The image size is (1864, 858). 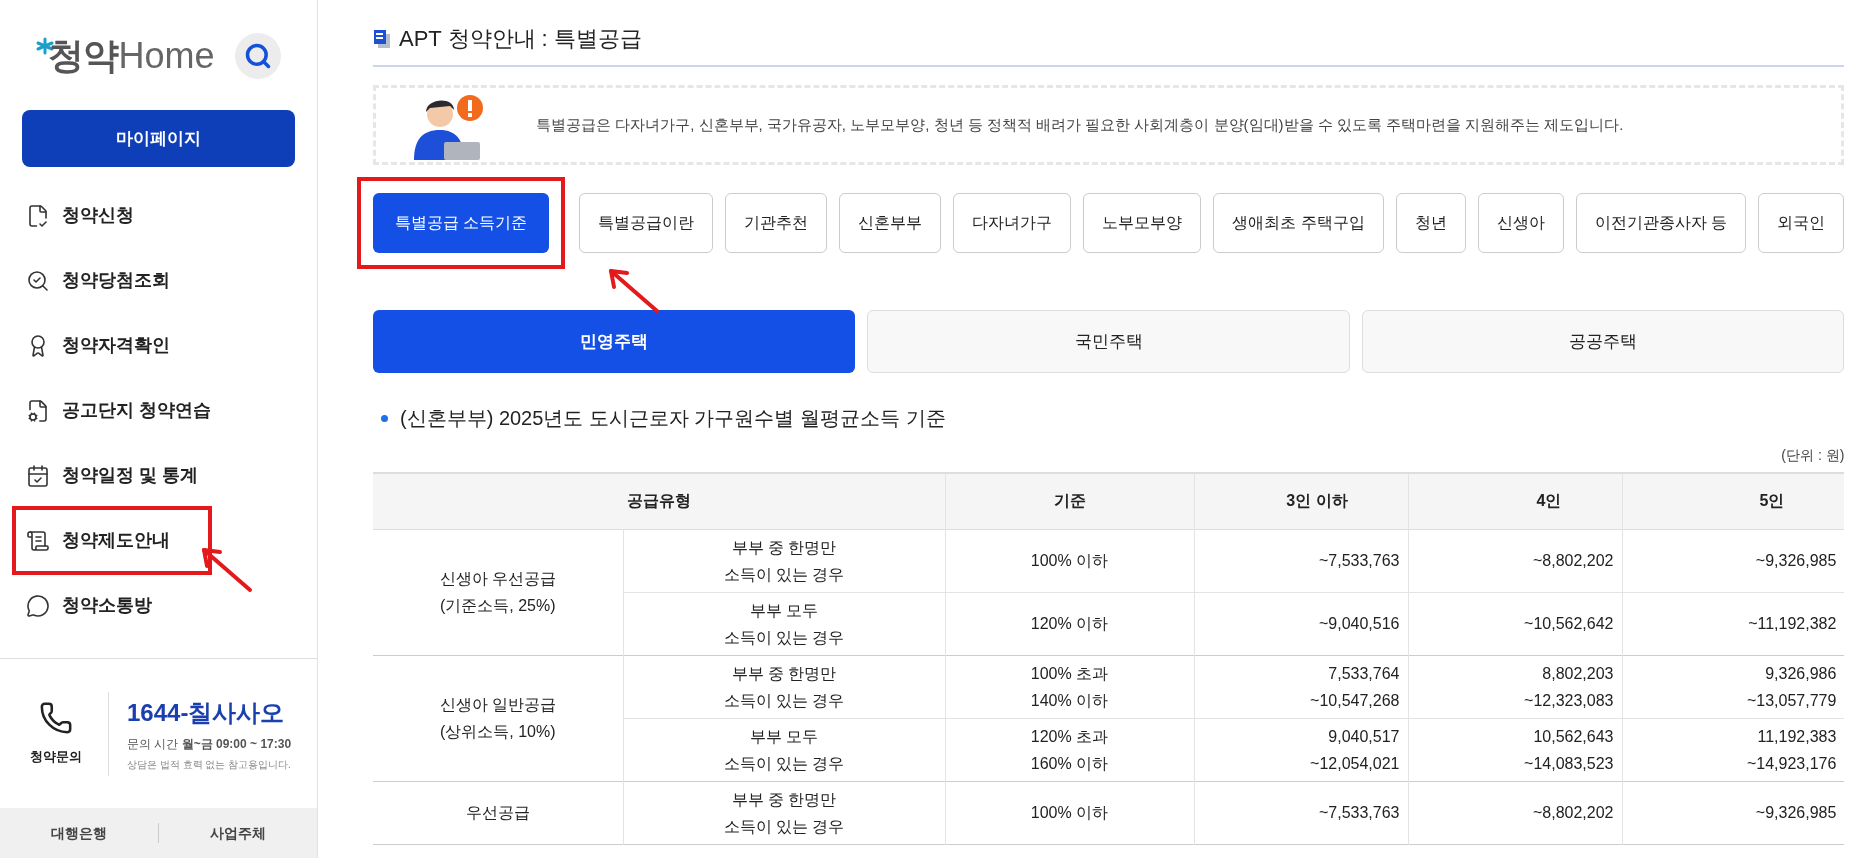 I want to click on menu-item: 청약자격확인, so click(x=98, y=345).